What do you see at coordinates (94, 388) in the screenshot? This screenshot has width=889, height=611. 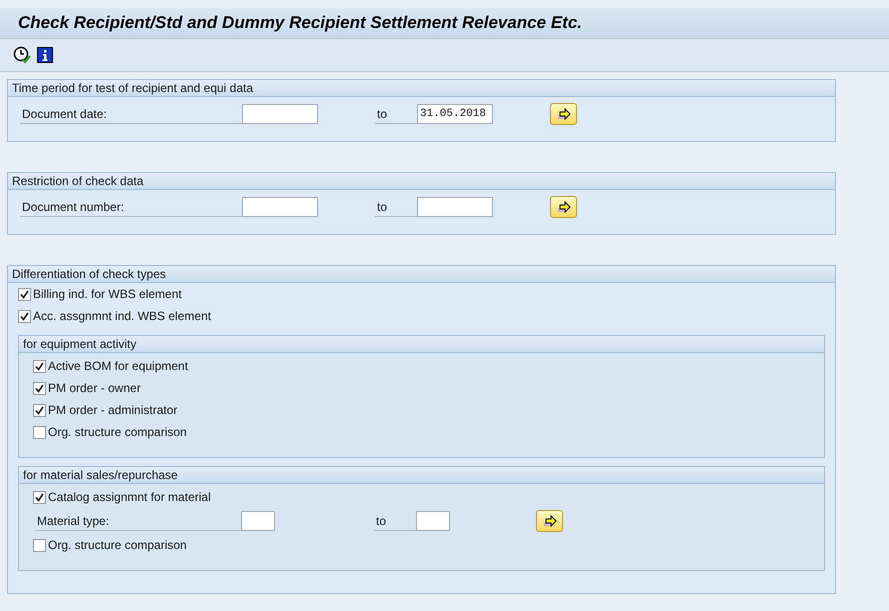 I see `checkbox-label: PM order - owner` at bounding box center [94, 388].